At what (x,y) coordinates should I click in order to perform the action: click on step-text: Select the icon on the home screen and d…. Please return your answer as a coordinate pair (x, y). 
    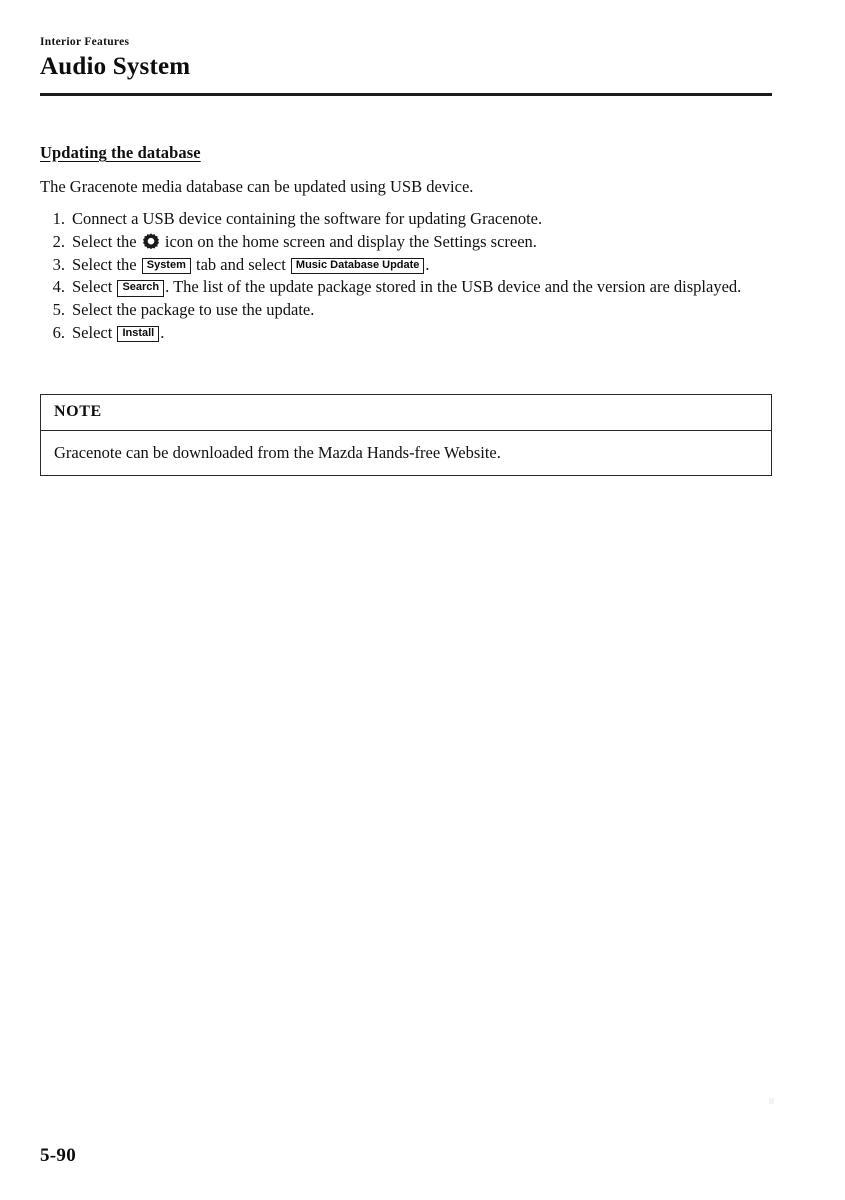
    Looking at the image, I should click on (422, 242).